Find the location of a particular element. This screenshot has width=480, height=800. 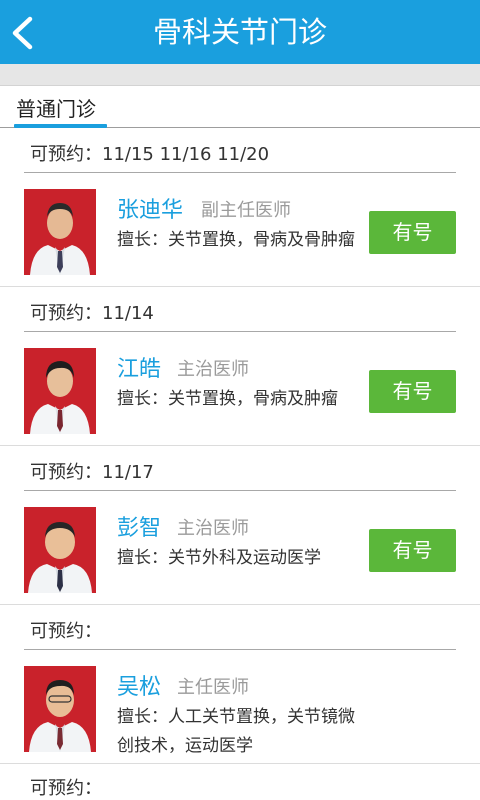

doctor-title: 副主任医师 is located at coordinates (246, 210).